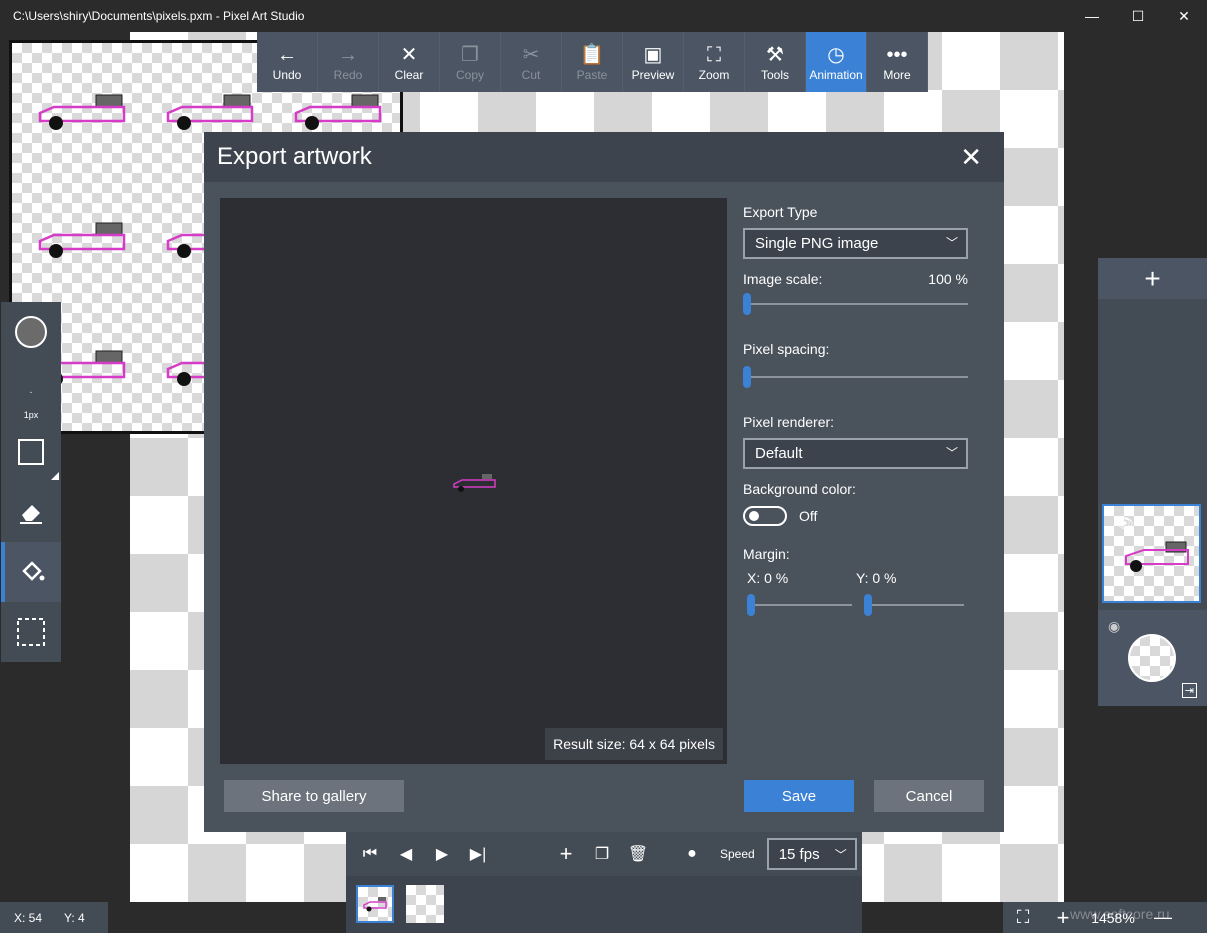 This screenshot has height=933, width=1207. I want to click on zoom-button: ⛶ Zoom, so click(714, 62).